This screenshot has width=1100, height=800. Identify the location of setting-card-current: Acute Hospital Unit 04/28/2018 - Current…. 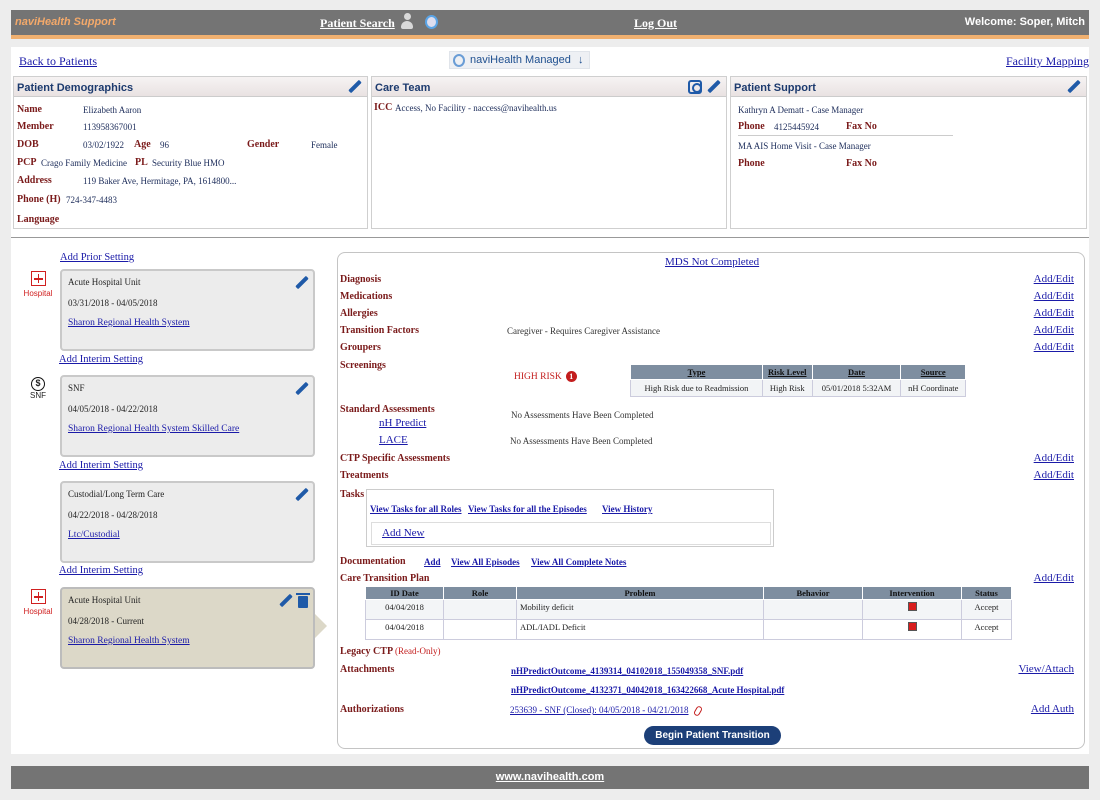
(187, 628).